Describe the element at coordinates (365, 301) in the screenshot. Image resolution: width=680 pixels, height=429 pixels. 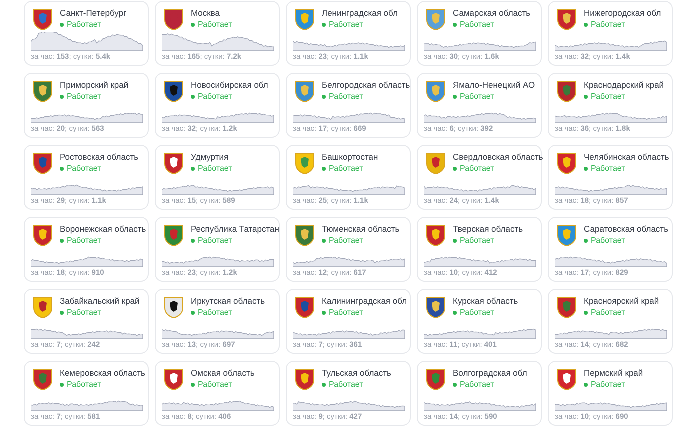
I see `region-name: Калининградская обл` at that location.